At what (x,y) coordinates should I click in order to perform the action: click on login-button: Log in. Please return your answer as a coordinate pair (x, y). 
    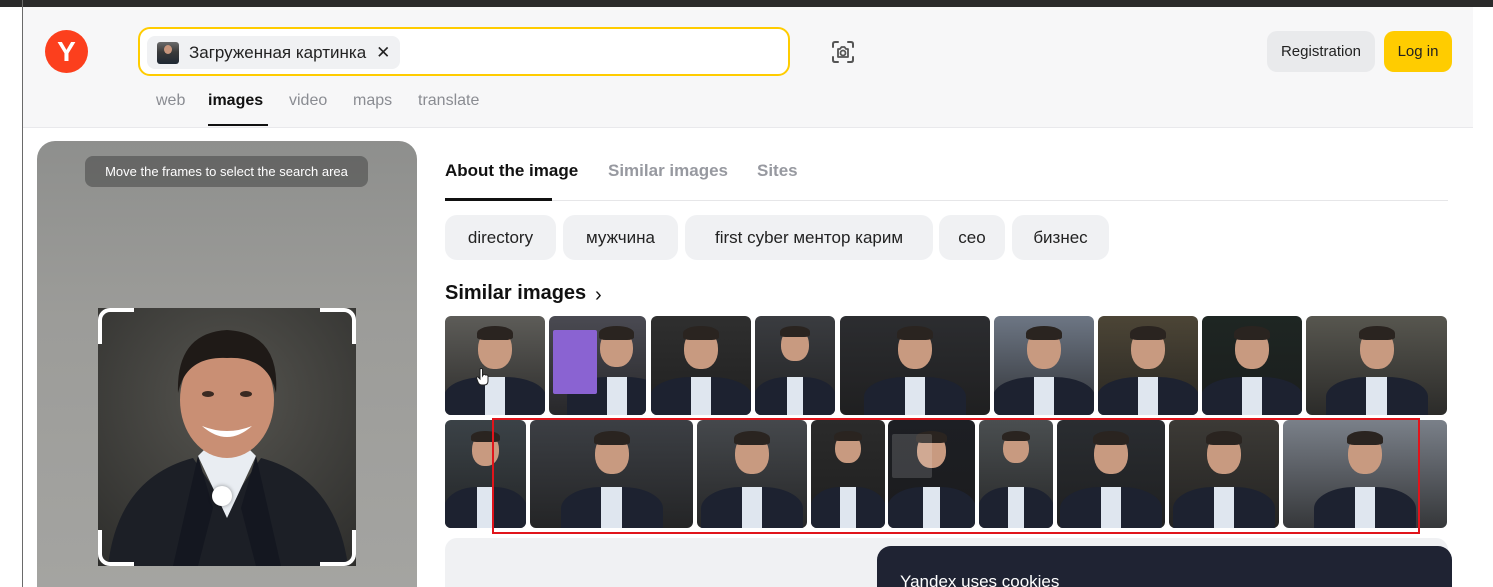
    Looking at the image, I should click on (1418, 51).